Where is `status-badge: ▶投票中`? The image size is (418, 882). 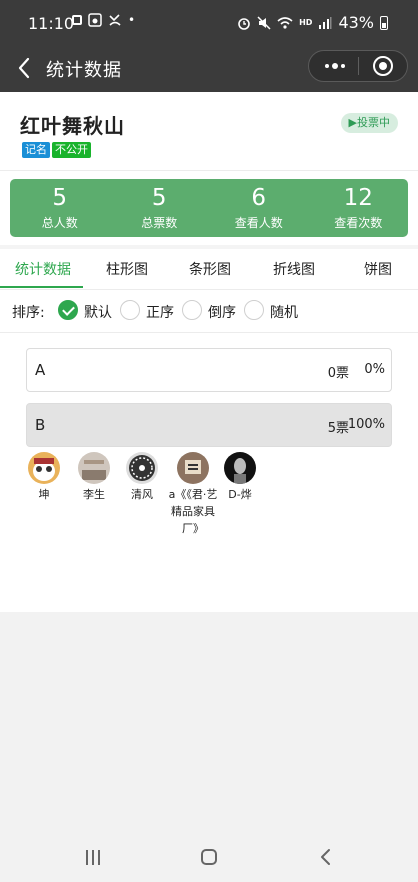
status-badge: ▶投票中 is located at coordinates (369, 123).